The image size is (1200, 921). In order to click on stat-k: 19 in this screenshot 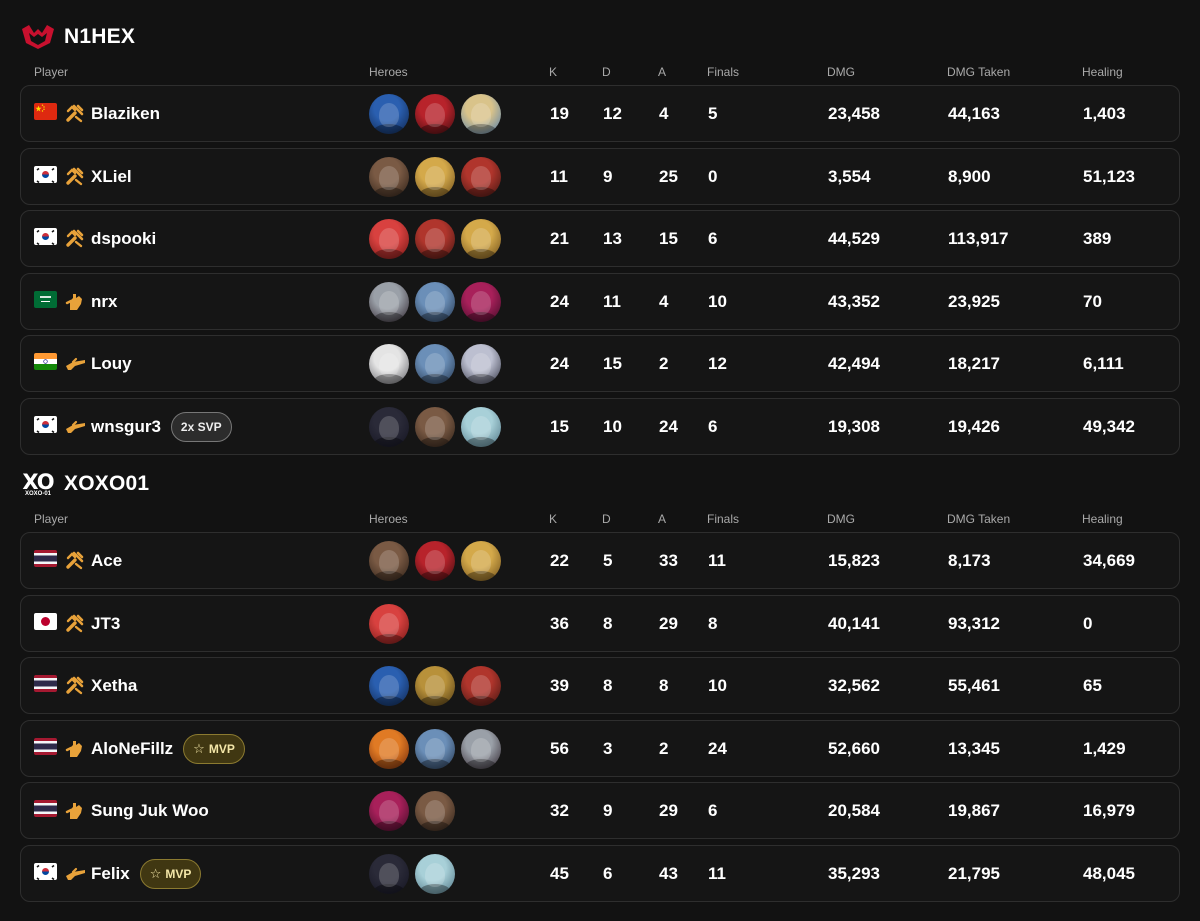, I will do `click(559, 113)`.